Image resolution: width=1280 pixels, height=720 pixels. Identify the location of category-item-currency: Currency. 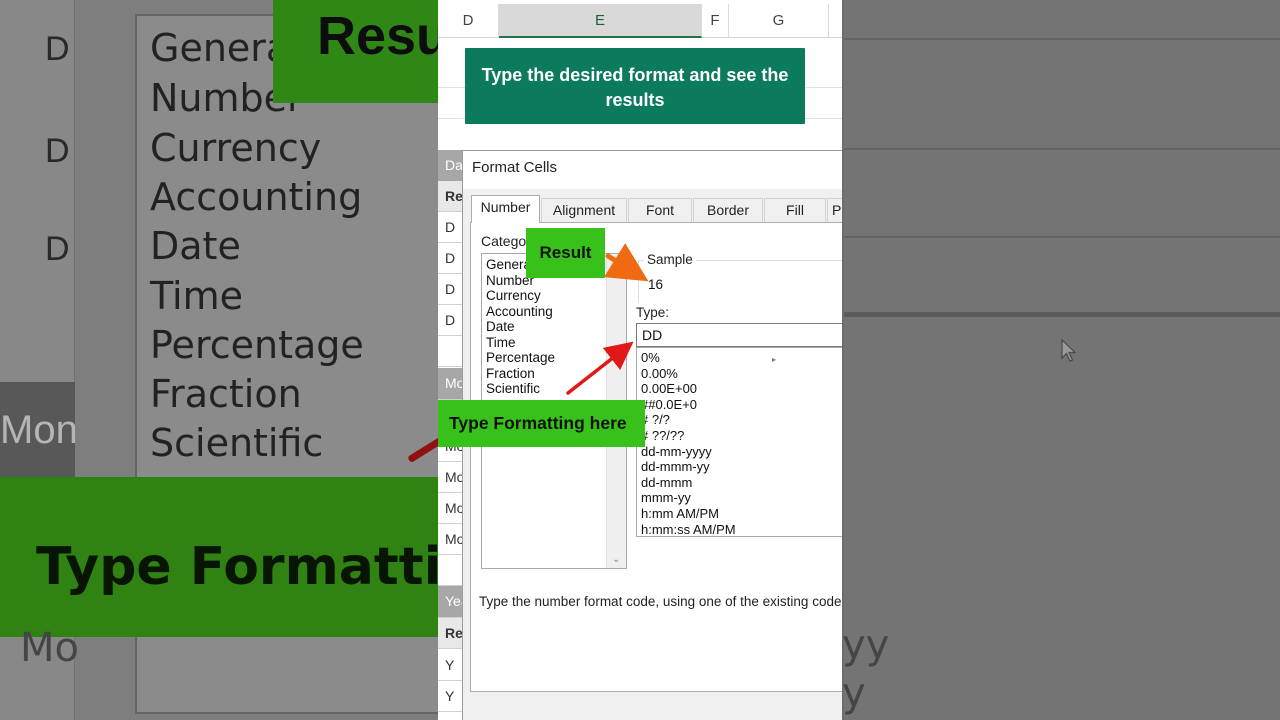
(513, 295).